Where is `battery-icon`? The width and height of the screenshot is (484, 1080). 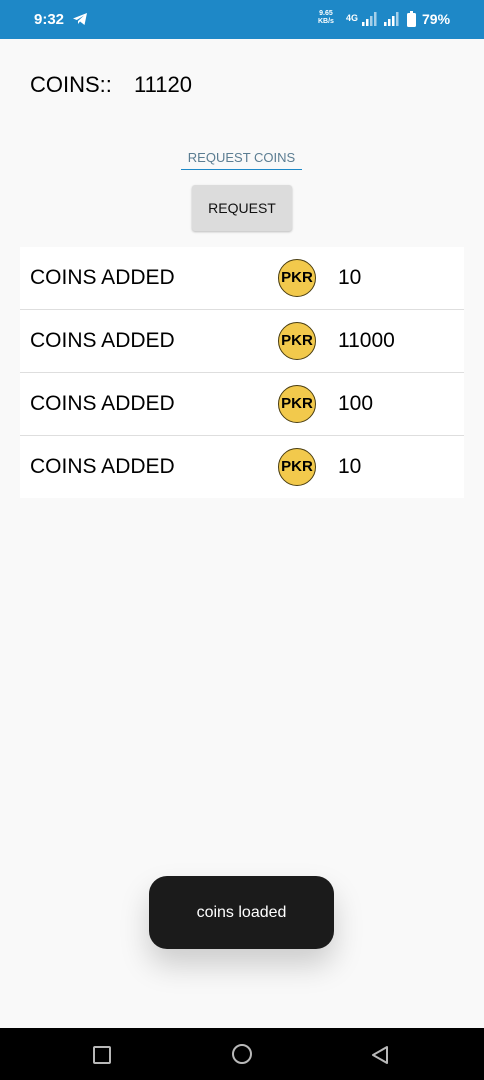
battery-icon is located at coordinates (411, 19).